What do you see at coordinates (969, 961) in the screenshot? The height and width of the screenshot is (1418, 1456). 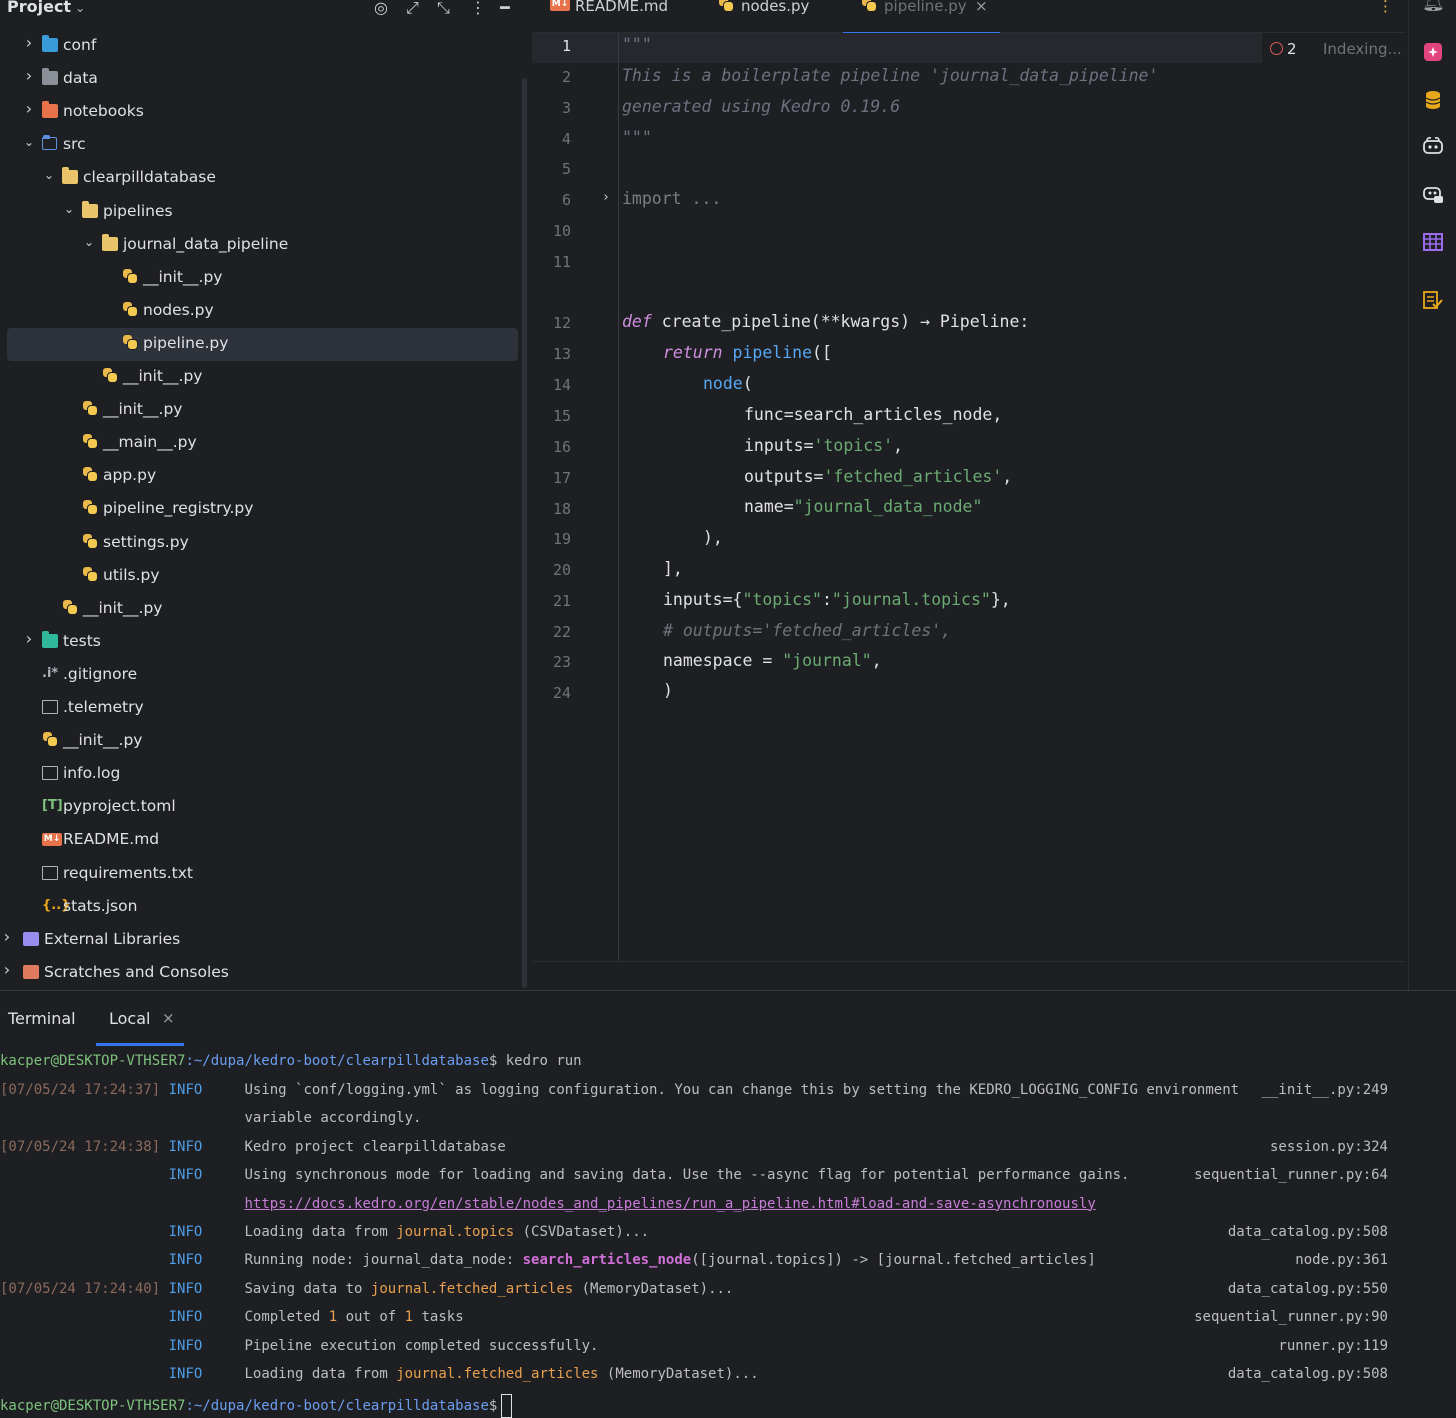 I see `editor-bottom-divider` at bounding box center [969, 961].